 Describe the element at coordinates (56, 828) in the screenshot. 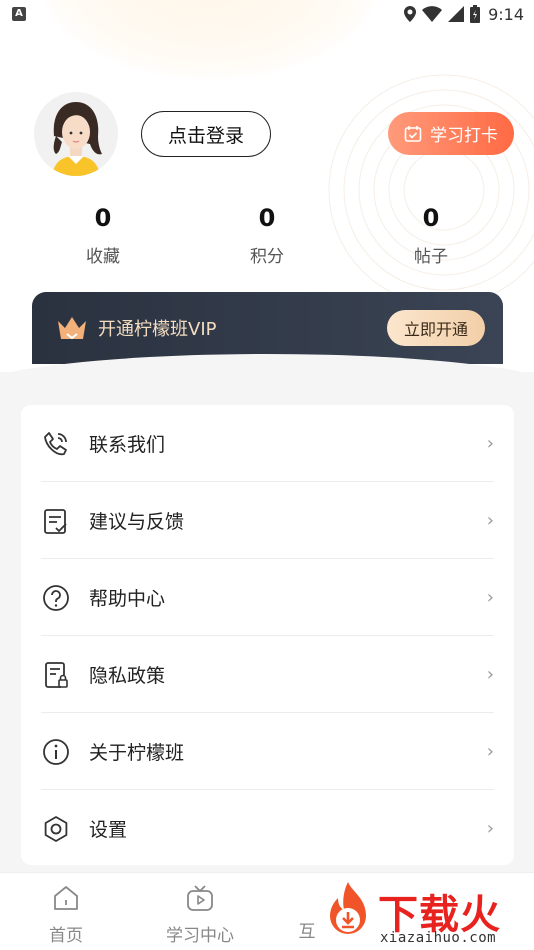

I see `settings-icon` at that location.